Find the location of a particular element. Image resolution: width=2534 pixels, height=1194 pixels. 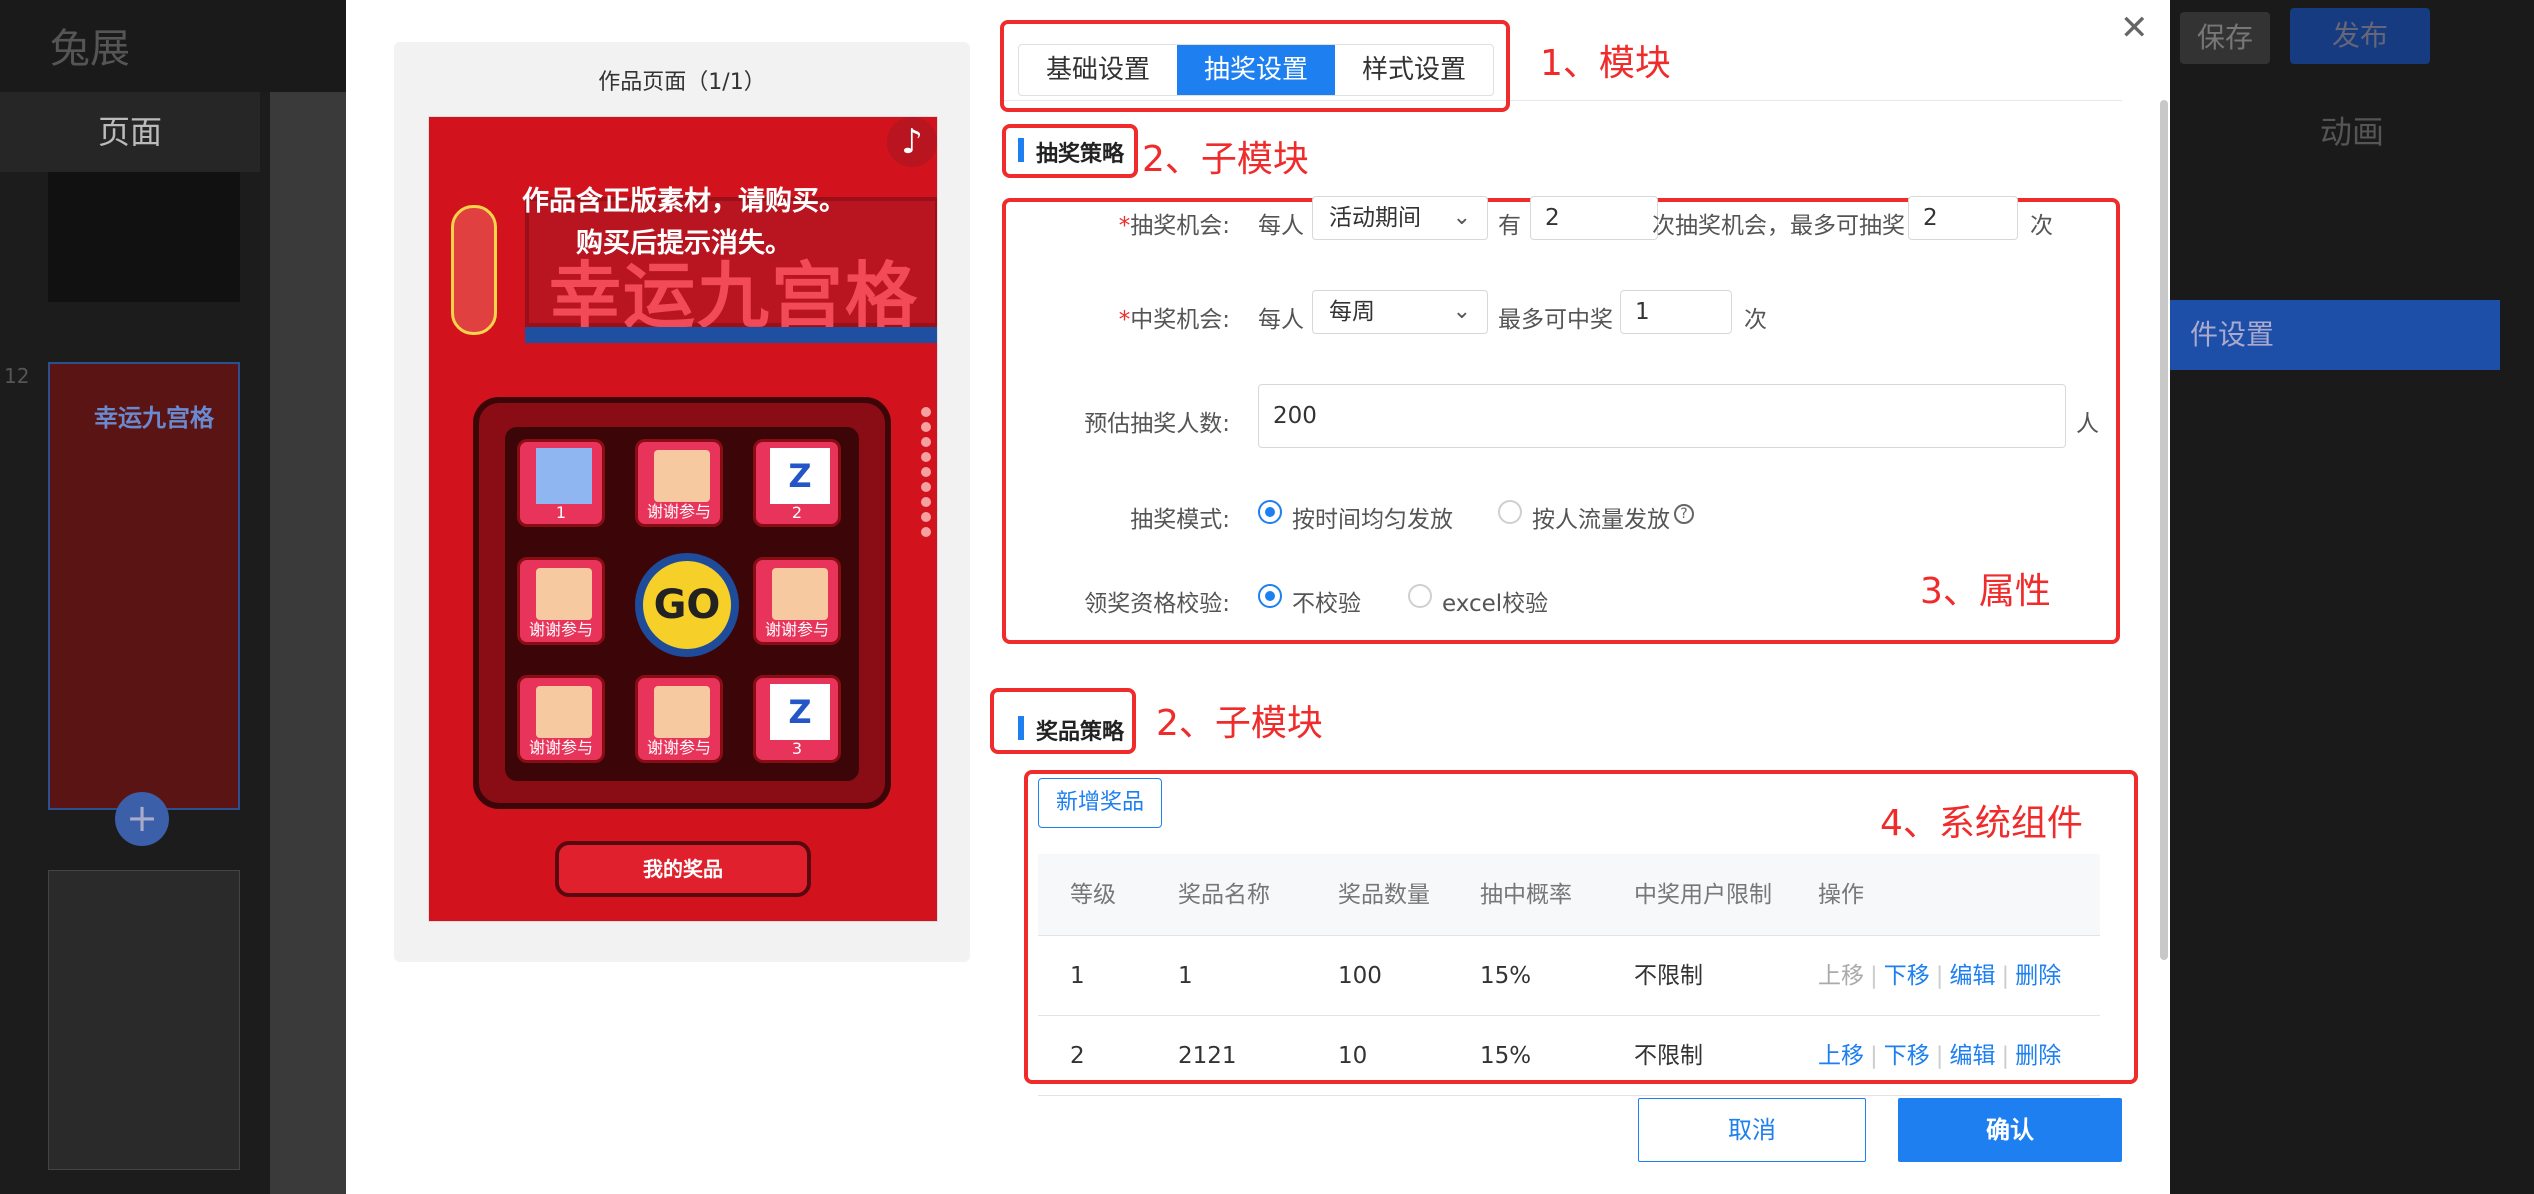

check-excel-label: excel校验 is located at coordinates (1495, 604).